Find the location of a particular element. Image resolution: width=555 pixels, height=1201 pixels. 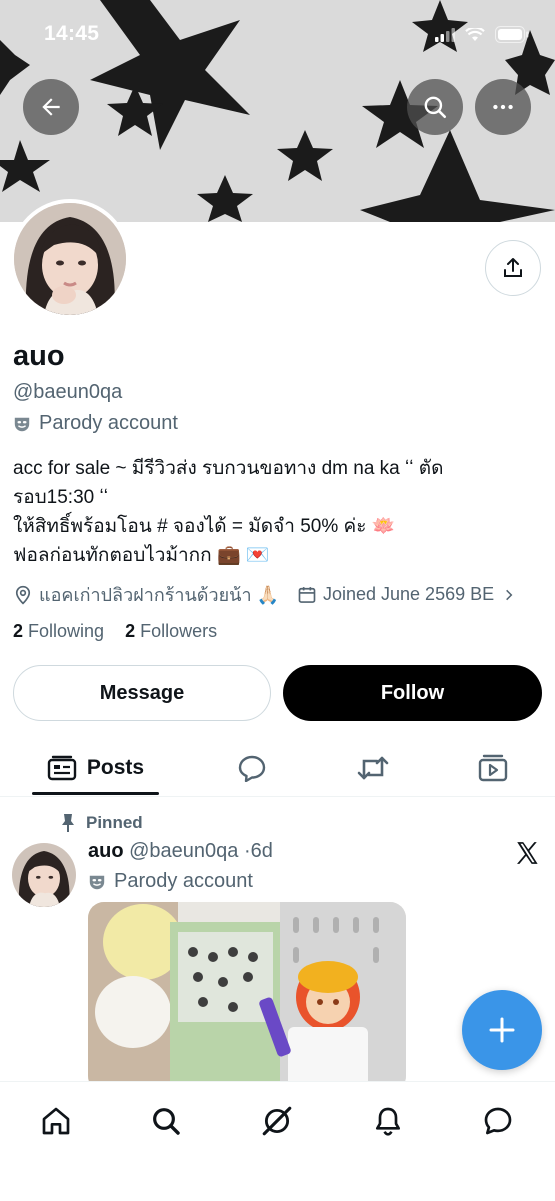

compose-post-button is located at coordinates (502, 1030).